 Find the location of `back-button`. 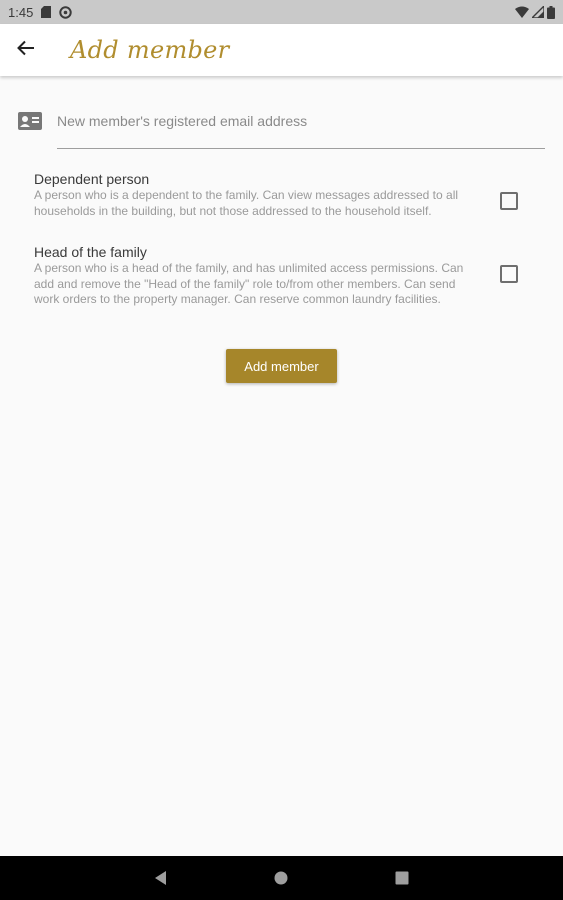

back-button is located at coordinates (26, 50).